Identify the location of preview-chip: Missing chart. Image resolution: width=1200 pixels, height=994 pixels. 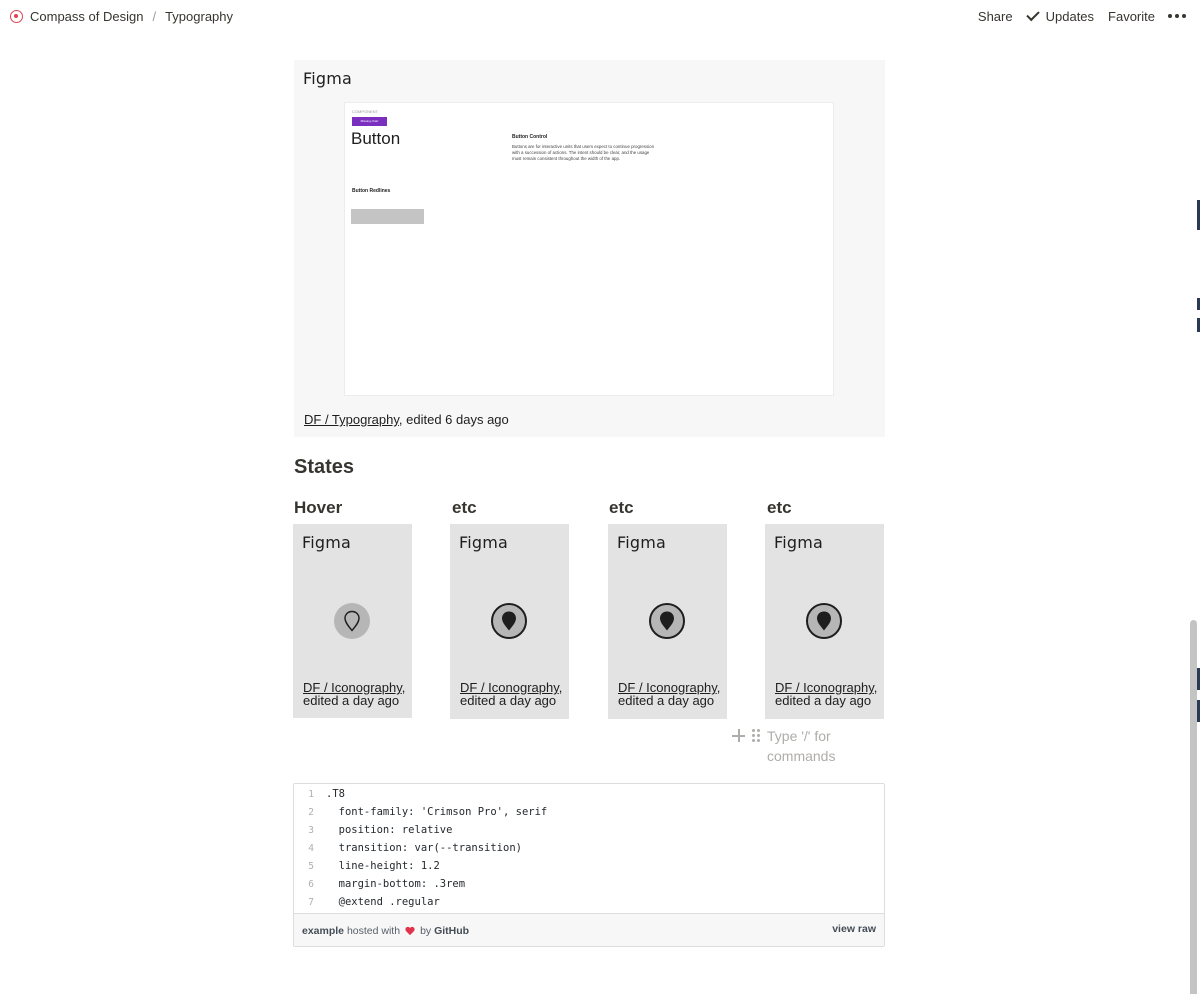
(369, 121).